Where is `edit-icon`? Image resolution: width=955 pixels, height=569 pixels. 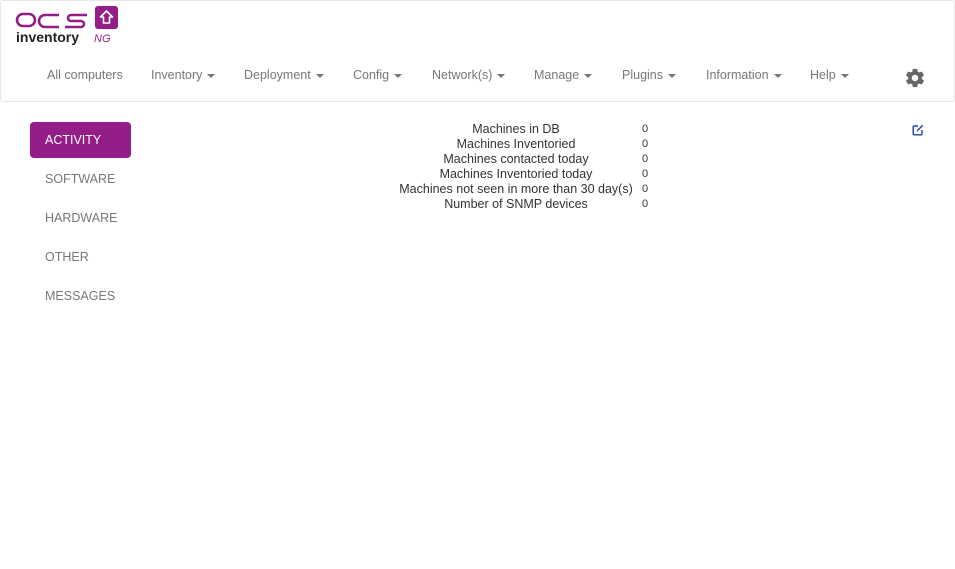 edit-icon is located at coordinates (918, 130).